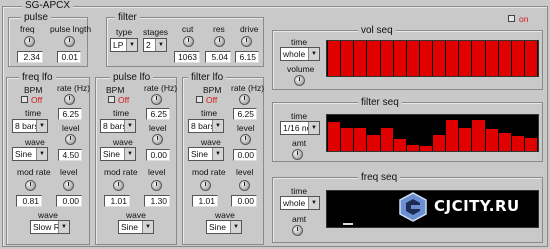  Describe the element at coordinates (205, 185) in the screenshot. I see `filter-lfo-modrate-knob-icon` at that location.